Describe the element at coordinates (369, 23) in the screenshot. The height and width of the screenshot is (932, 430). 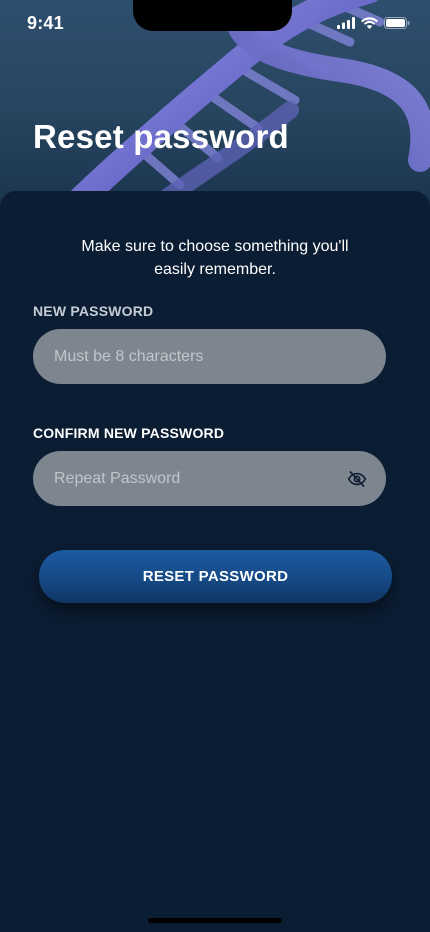
I see `wifi-icon` at that location.